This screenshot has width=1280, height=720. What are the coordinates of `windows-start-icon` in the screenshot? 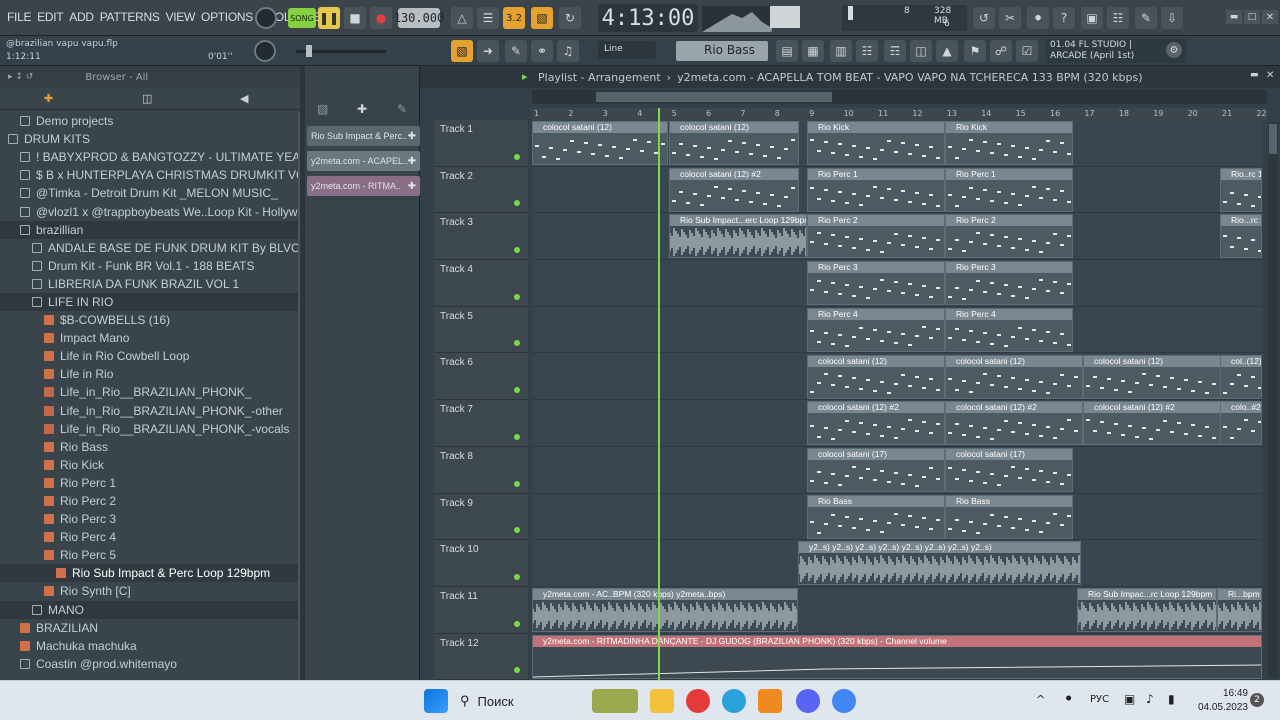 It's located at (436, 701).